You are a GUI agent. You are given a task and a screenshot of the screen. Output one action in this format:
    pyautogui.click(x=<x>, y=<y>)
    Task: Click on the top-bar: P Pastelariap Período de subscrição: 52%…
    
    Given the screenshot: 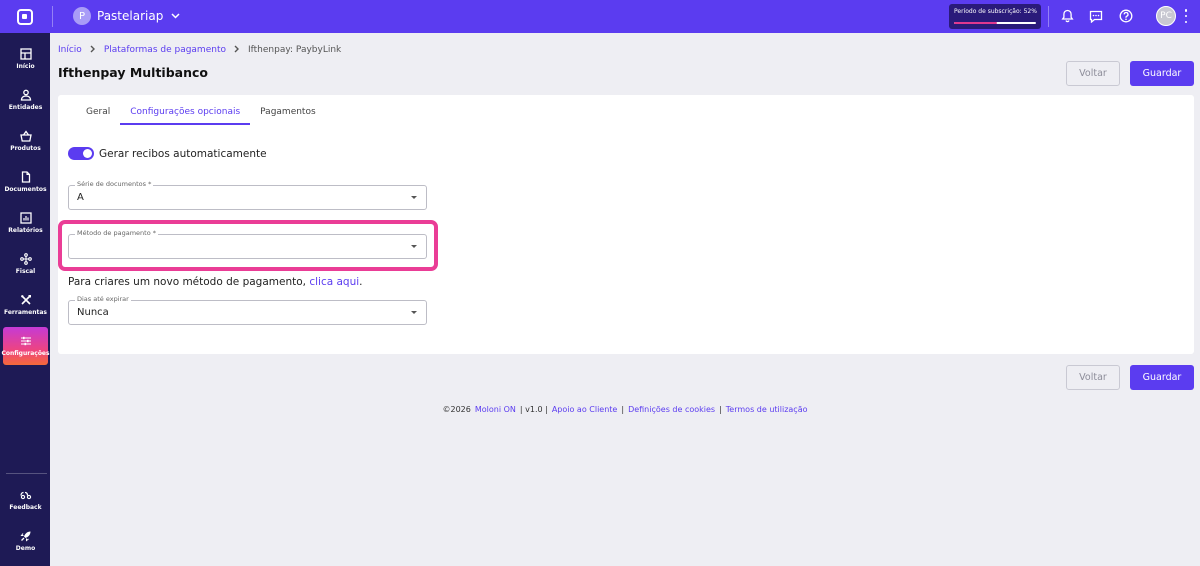 What is the action you would take?
    pyautogui.click(x=600, y=16)
    